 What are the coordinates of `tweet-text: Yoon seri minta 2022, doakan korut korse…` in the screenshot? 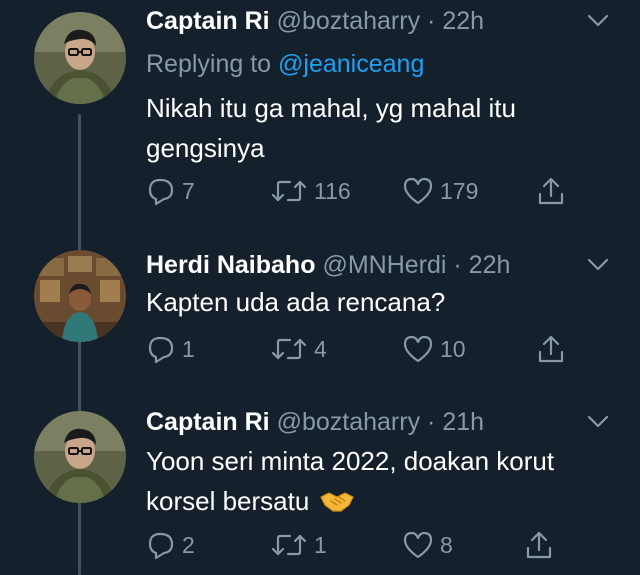 It's located at (381, 481).